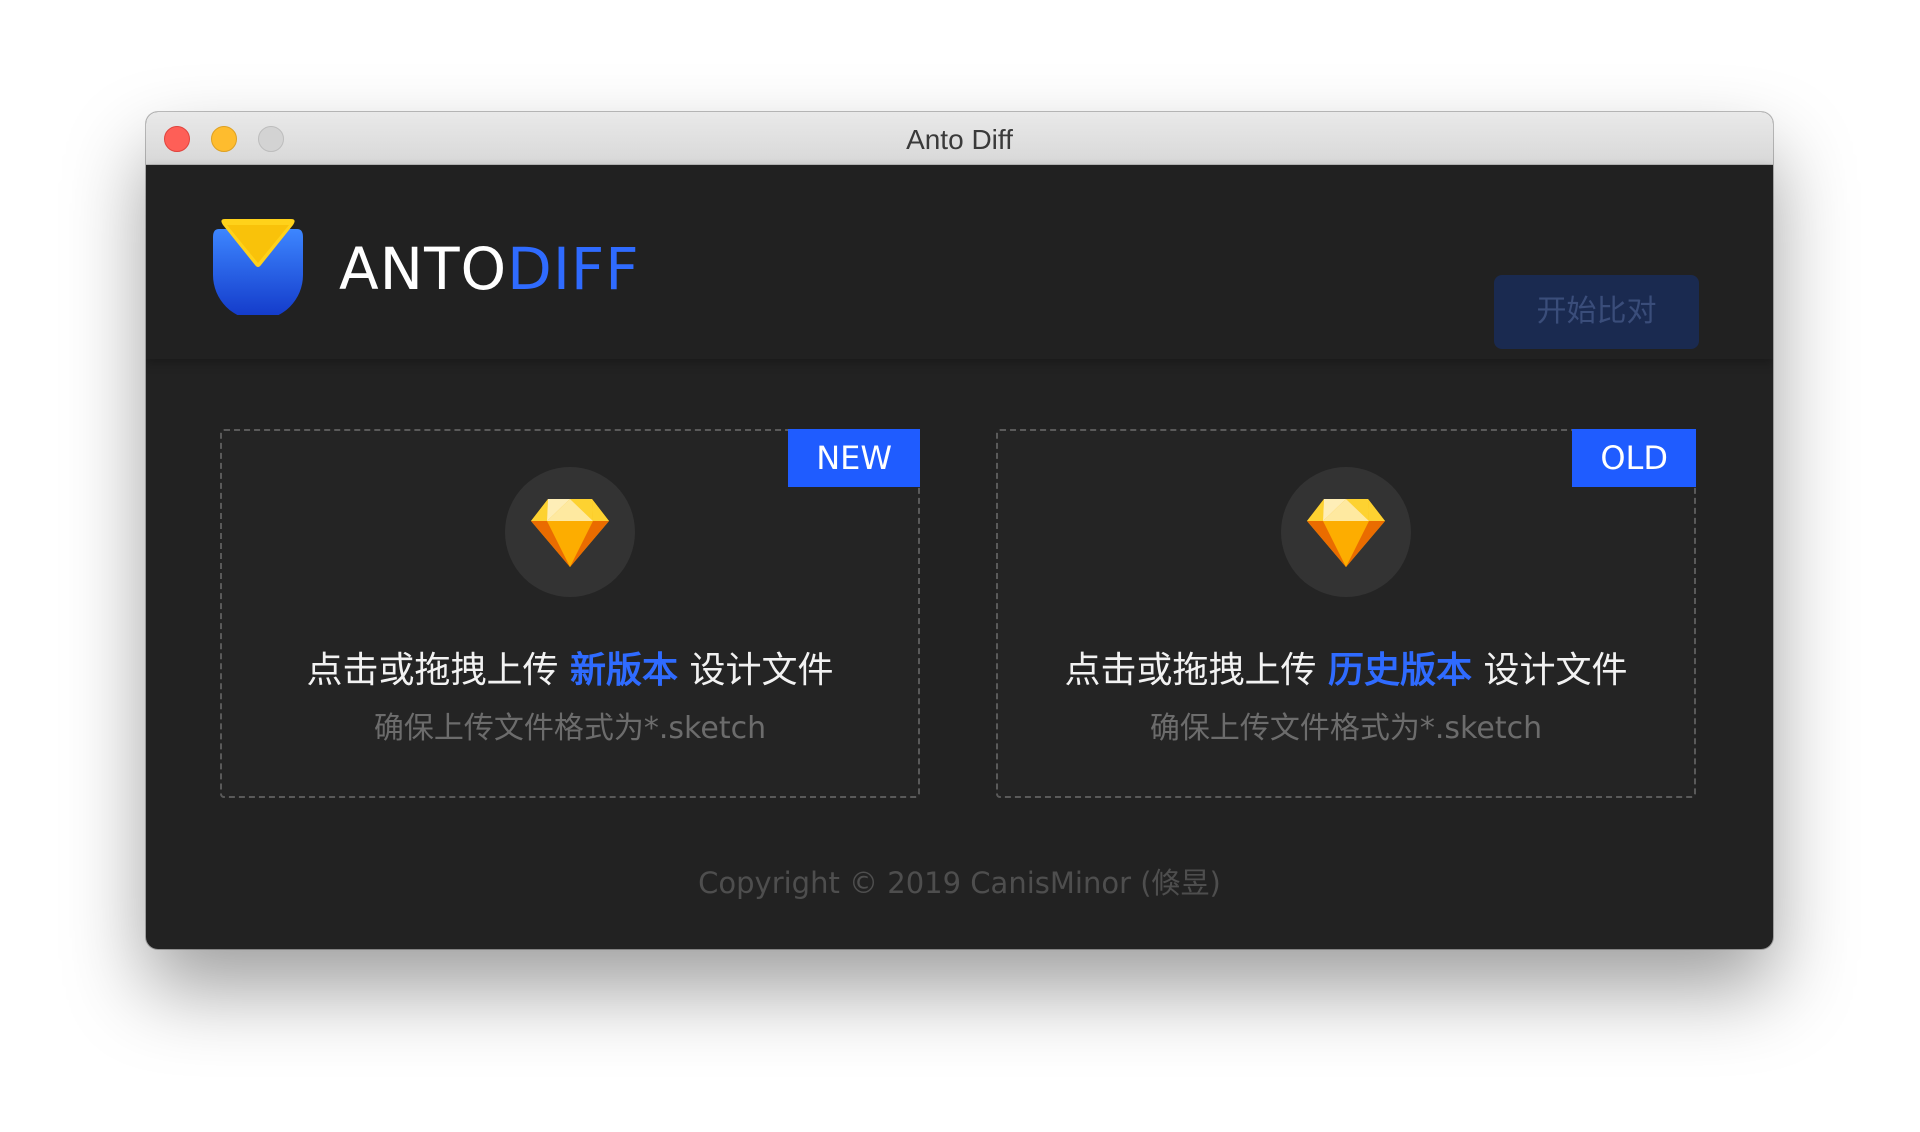  What do you see at coordinates (258, 267) in the screenshot?
I see `anto-logo-icon` at bounding box center [258, 267].